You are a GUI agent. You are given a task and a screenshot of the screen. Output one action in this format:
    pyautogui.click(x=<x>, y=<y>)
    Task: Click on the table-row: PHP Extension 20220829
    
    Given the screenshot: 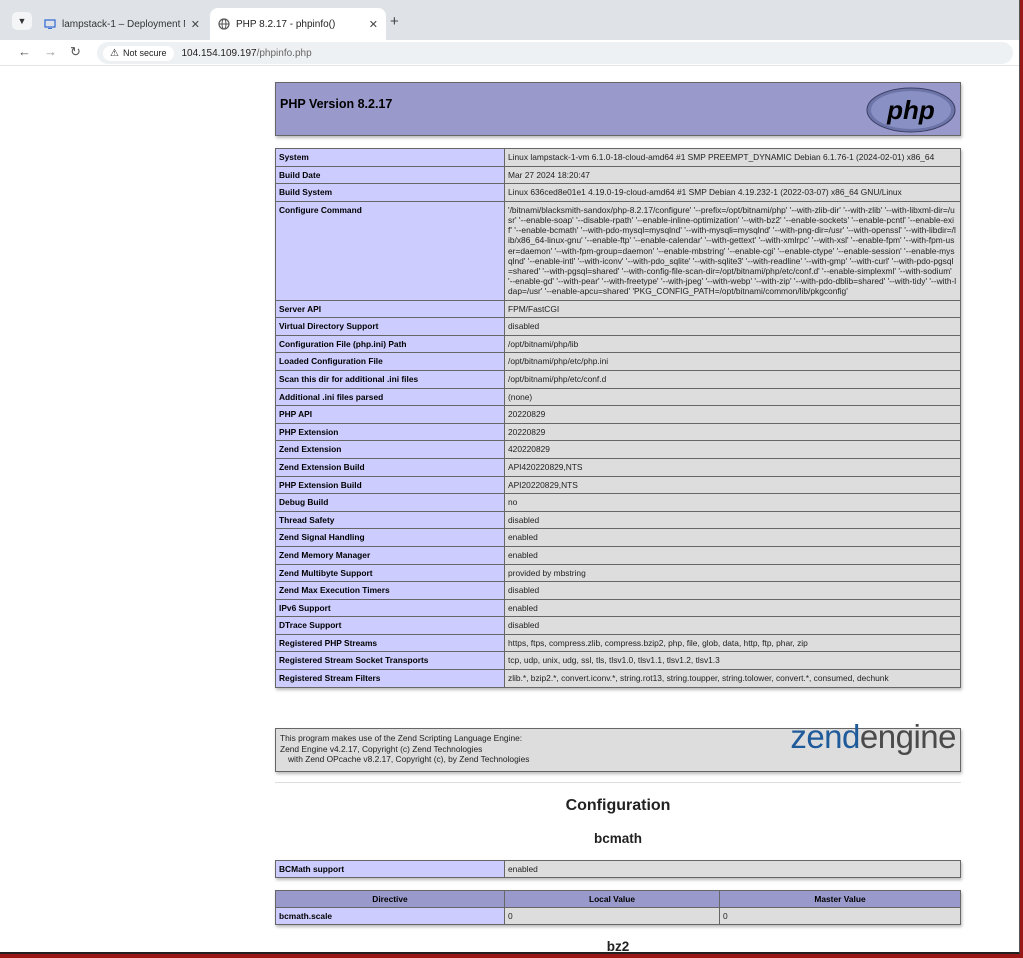 What is the action you would take?
    pyautogui.click(x=618, y=432)
    